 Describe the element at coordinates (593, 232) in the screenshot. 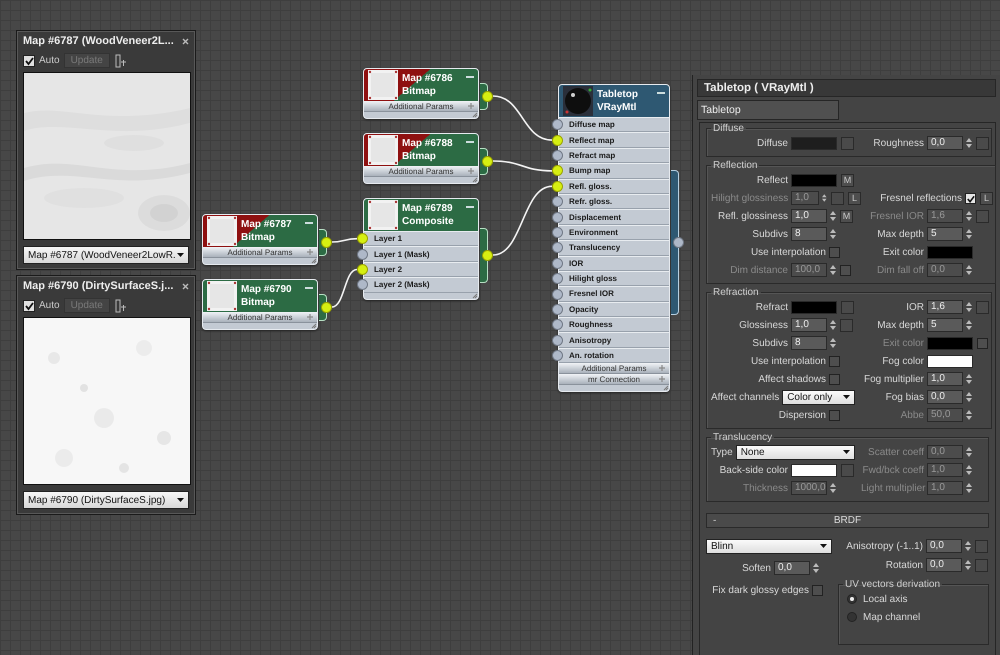

I see `slot-label: Environment` at that location.